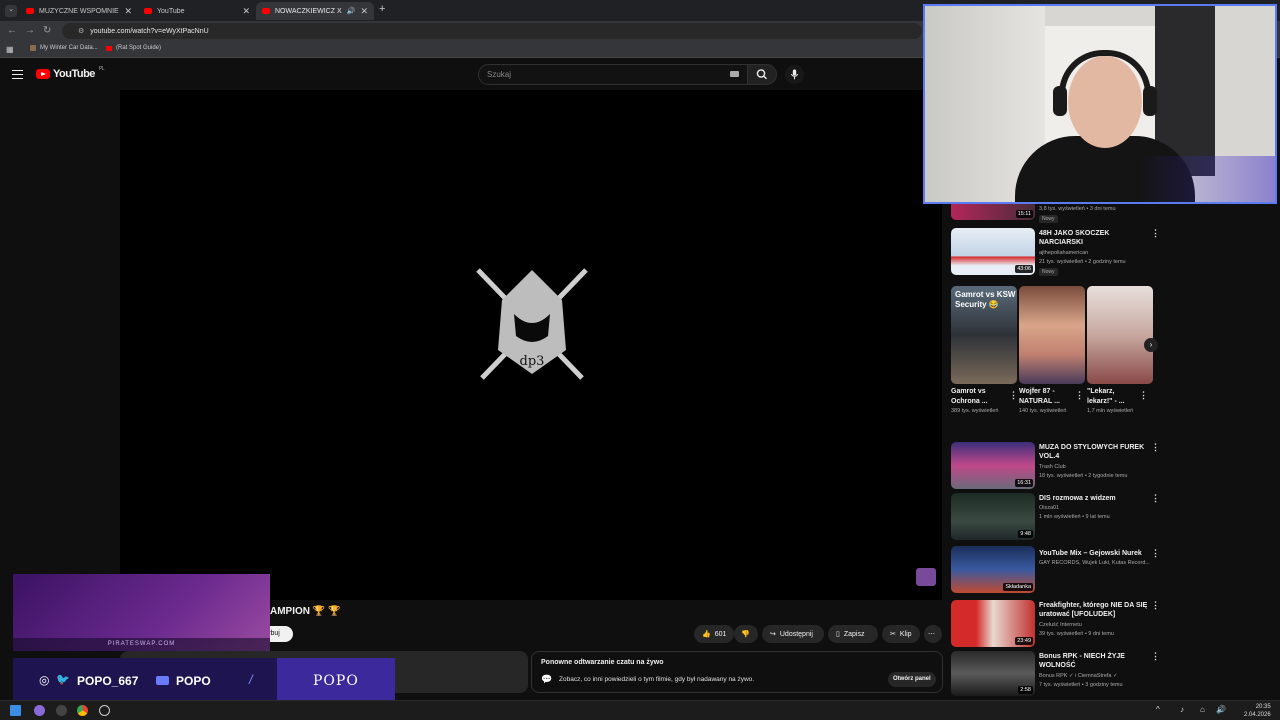 Image resolution: width=1280 pixels, height=720 pixels. I want to click on webcam-overlay, so click(1100, 104).